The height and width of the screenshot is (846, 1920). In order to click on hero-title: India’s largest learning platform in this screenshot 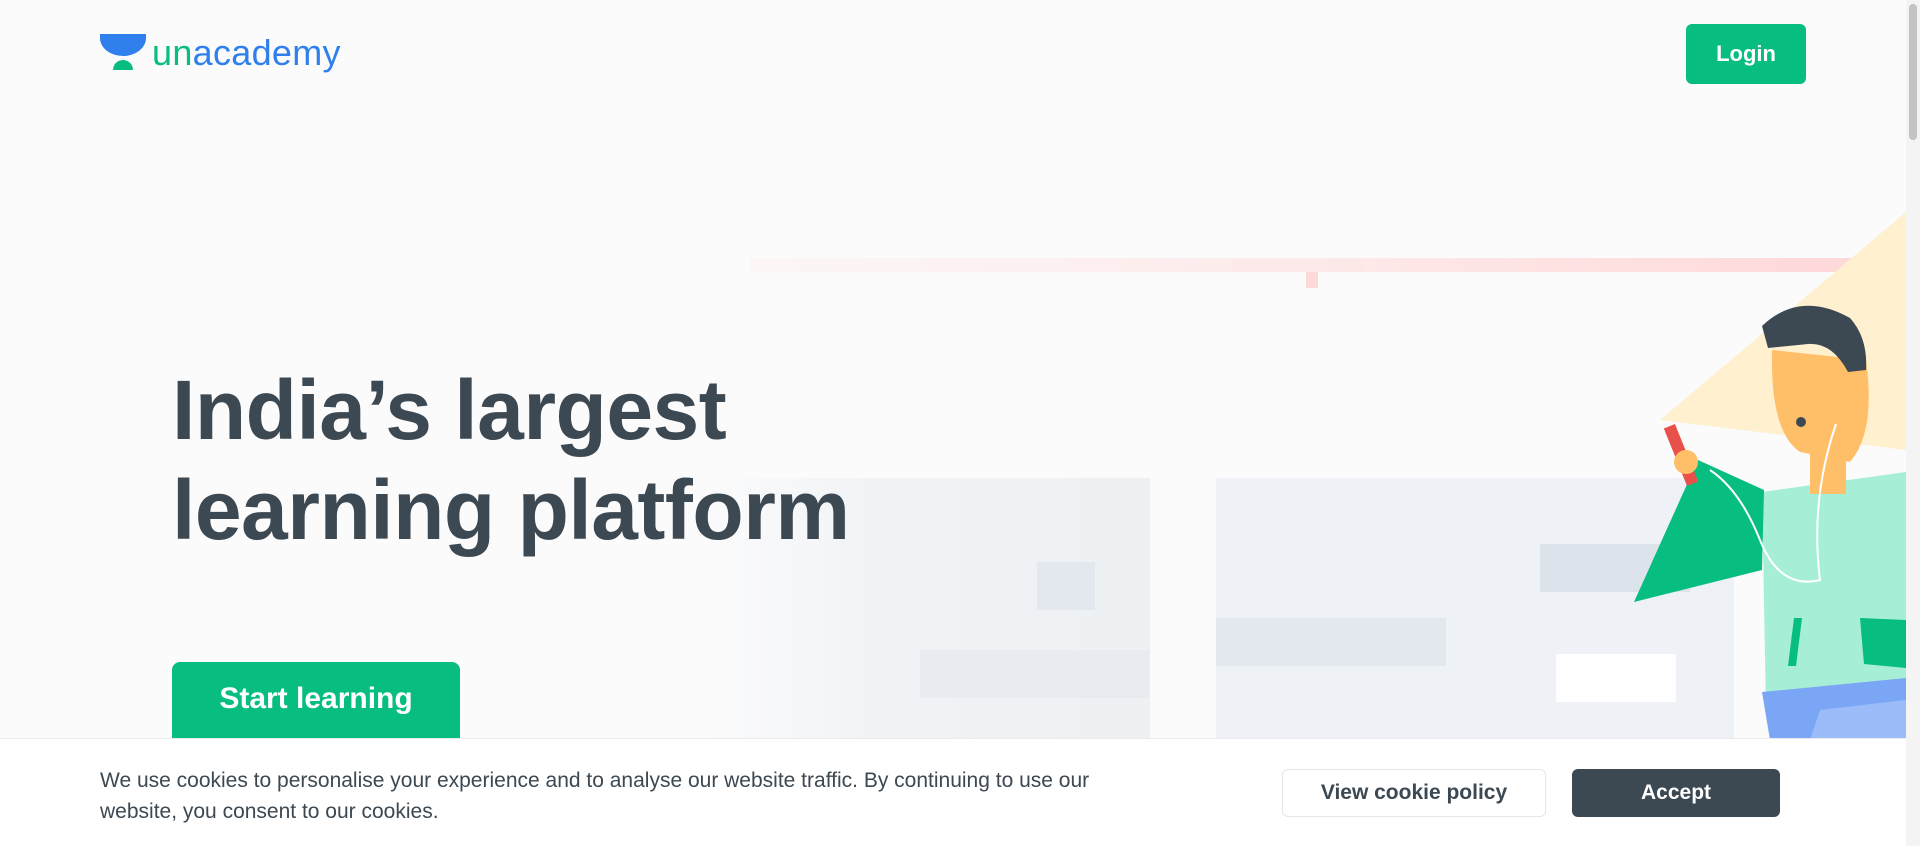, I will do `click(582, 460)`.